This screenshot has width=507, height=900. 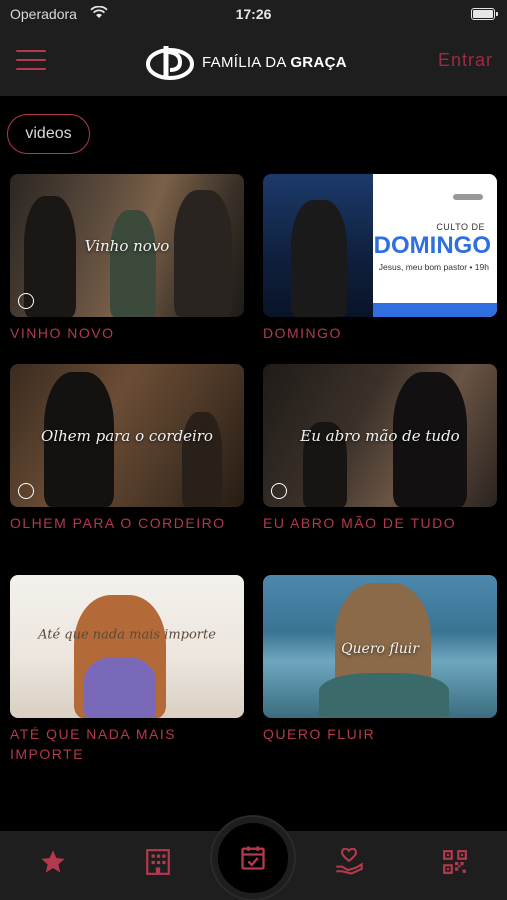 I want to click on video-title: OLHEM PARA O CORDEIRO, so click(x=118, y=523).